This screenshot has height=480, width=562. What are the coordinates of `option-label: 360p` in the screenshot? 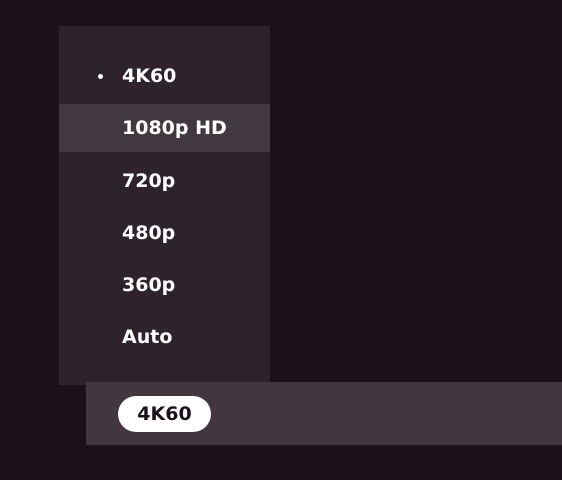 It's located at (149, 285).